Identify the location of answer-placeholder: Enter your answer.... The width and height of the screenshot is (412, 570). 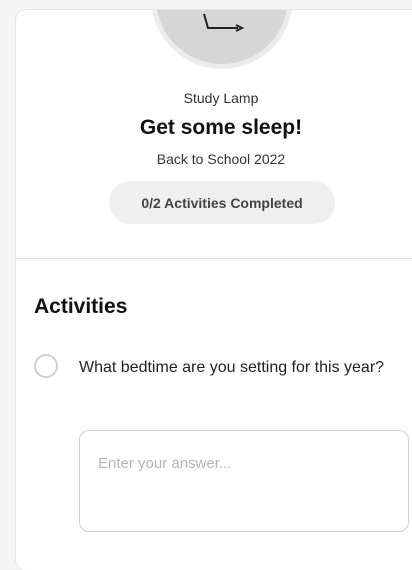
(165, 463).